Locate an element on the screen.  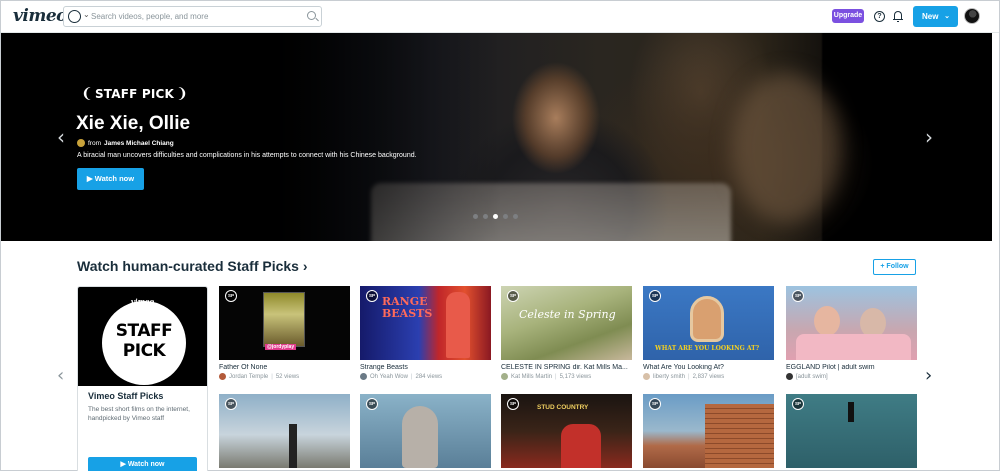
hero-title: Xie Xie, Ollie is located at coordinates (133, 124).